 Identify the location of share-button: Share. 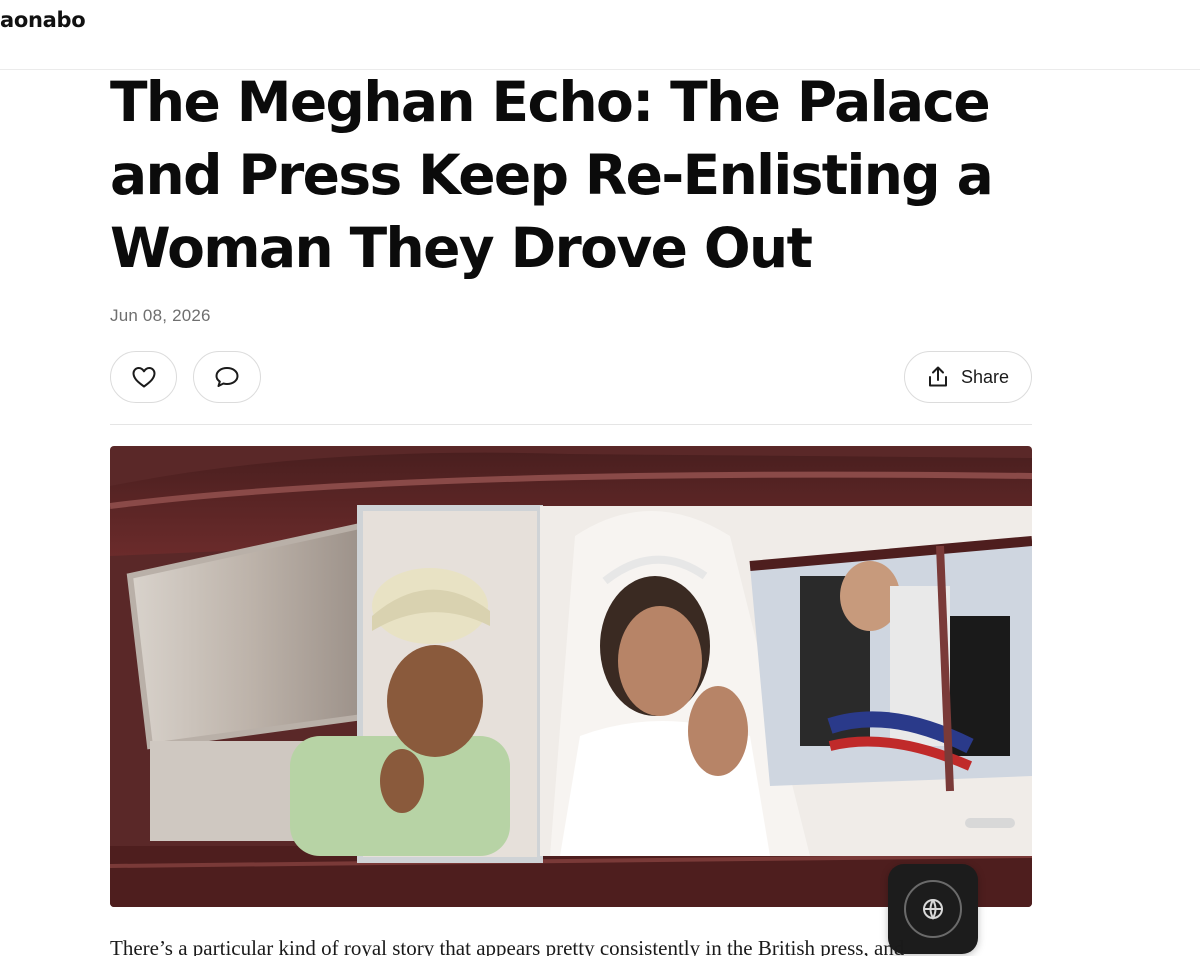
(968, 377).